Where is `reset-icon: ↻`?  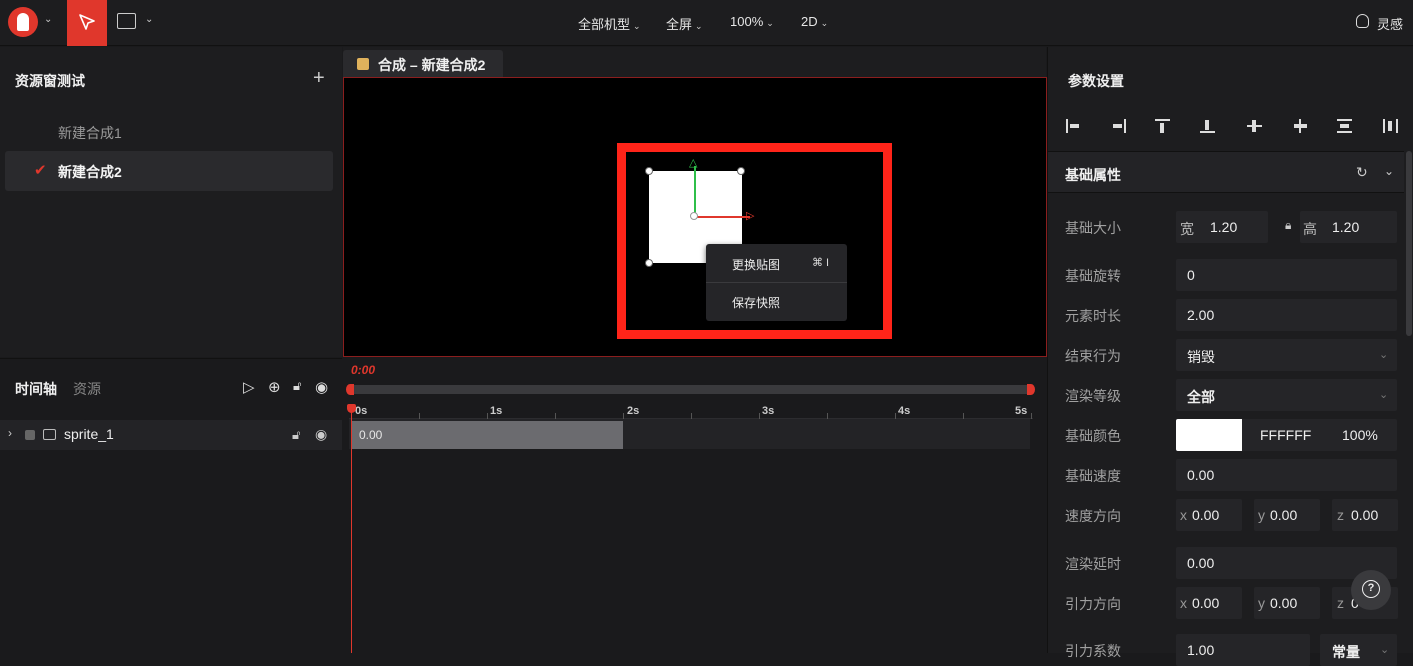
reset-icon: ↻ is located at coordinates (1362, 172).